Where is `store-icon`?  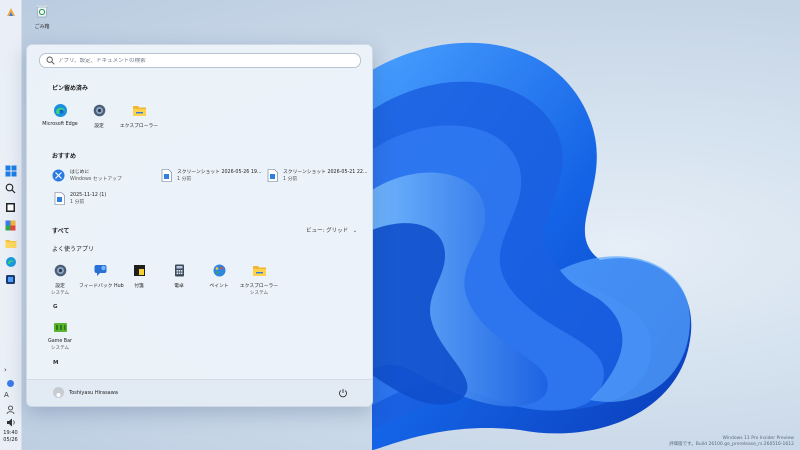 store-icon is located at coordinates (10, 279).